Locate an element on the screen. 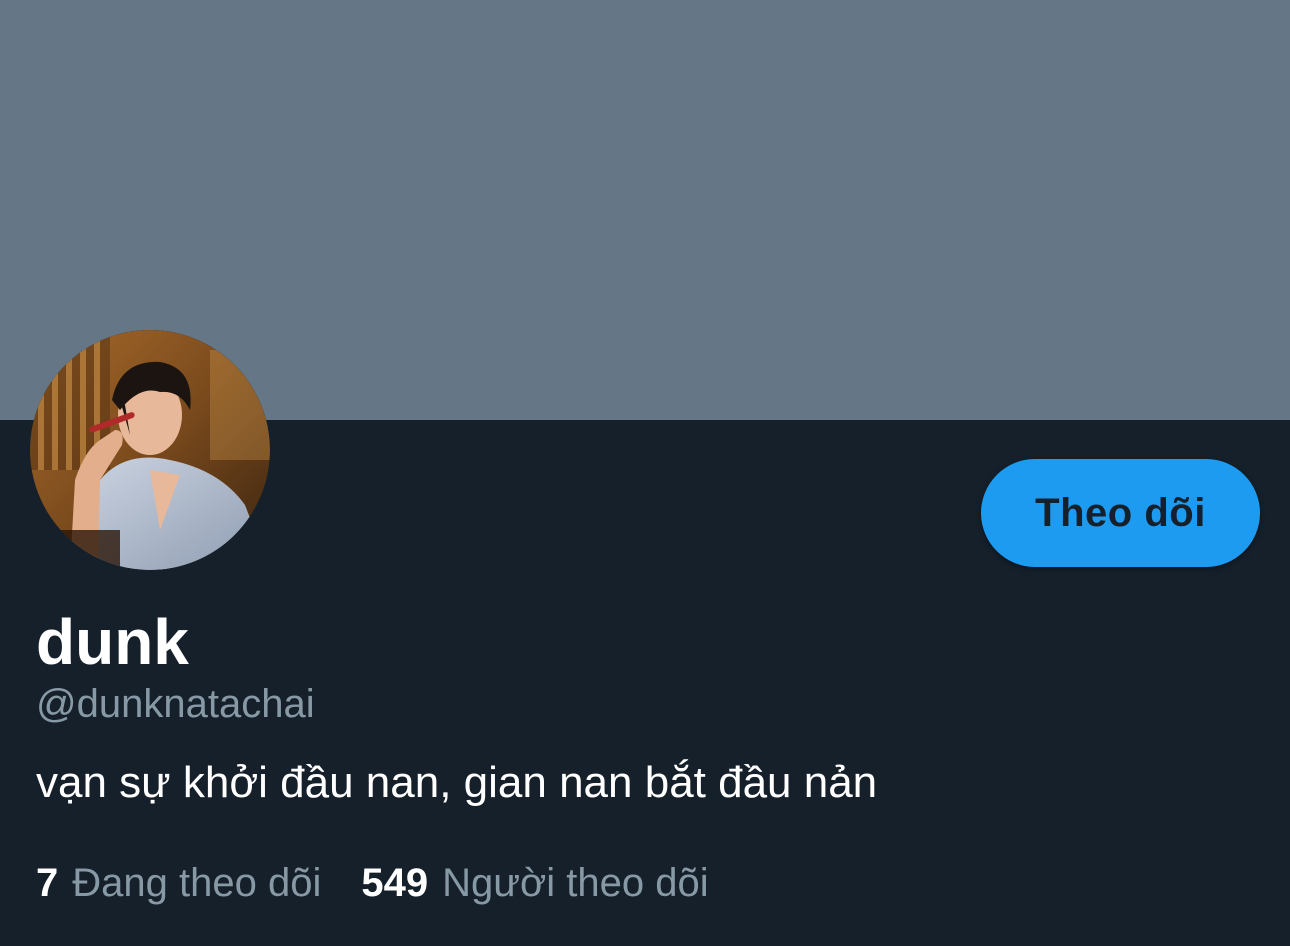 The image size is (1290, 946). following-stat: 7 Đang theo dõi is located at coordinates (178, 883).